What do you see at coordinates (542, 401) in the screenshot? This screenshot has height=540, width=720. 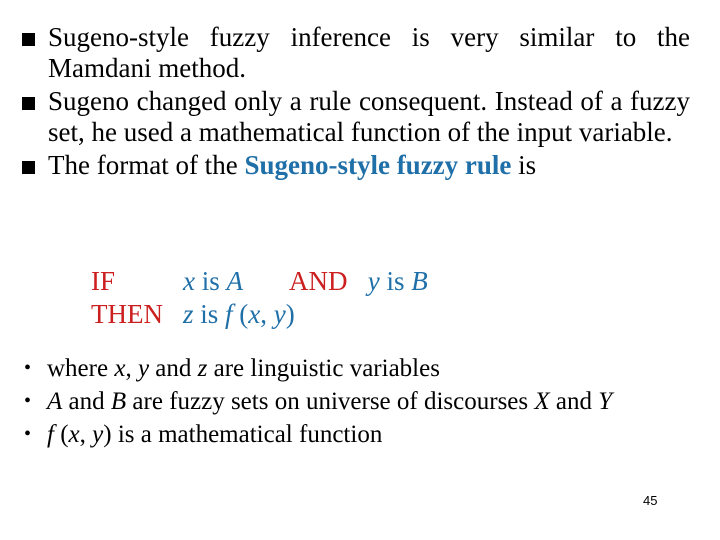 I see `universe-x: X` at bounding box center [542, 401].